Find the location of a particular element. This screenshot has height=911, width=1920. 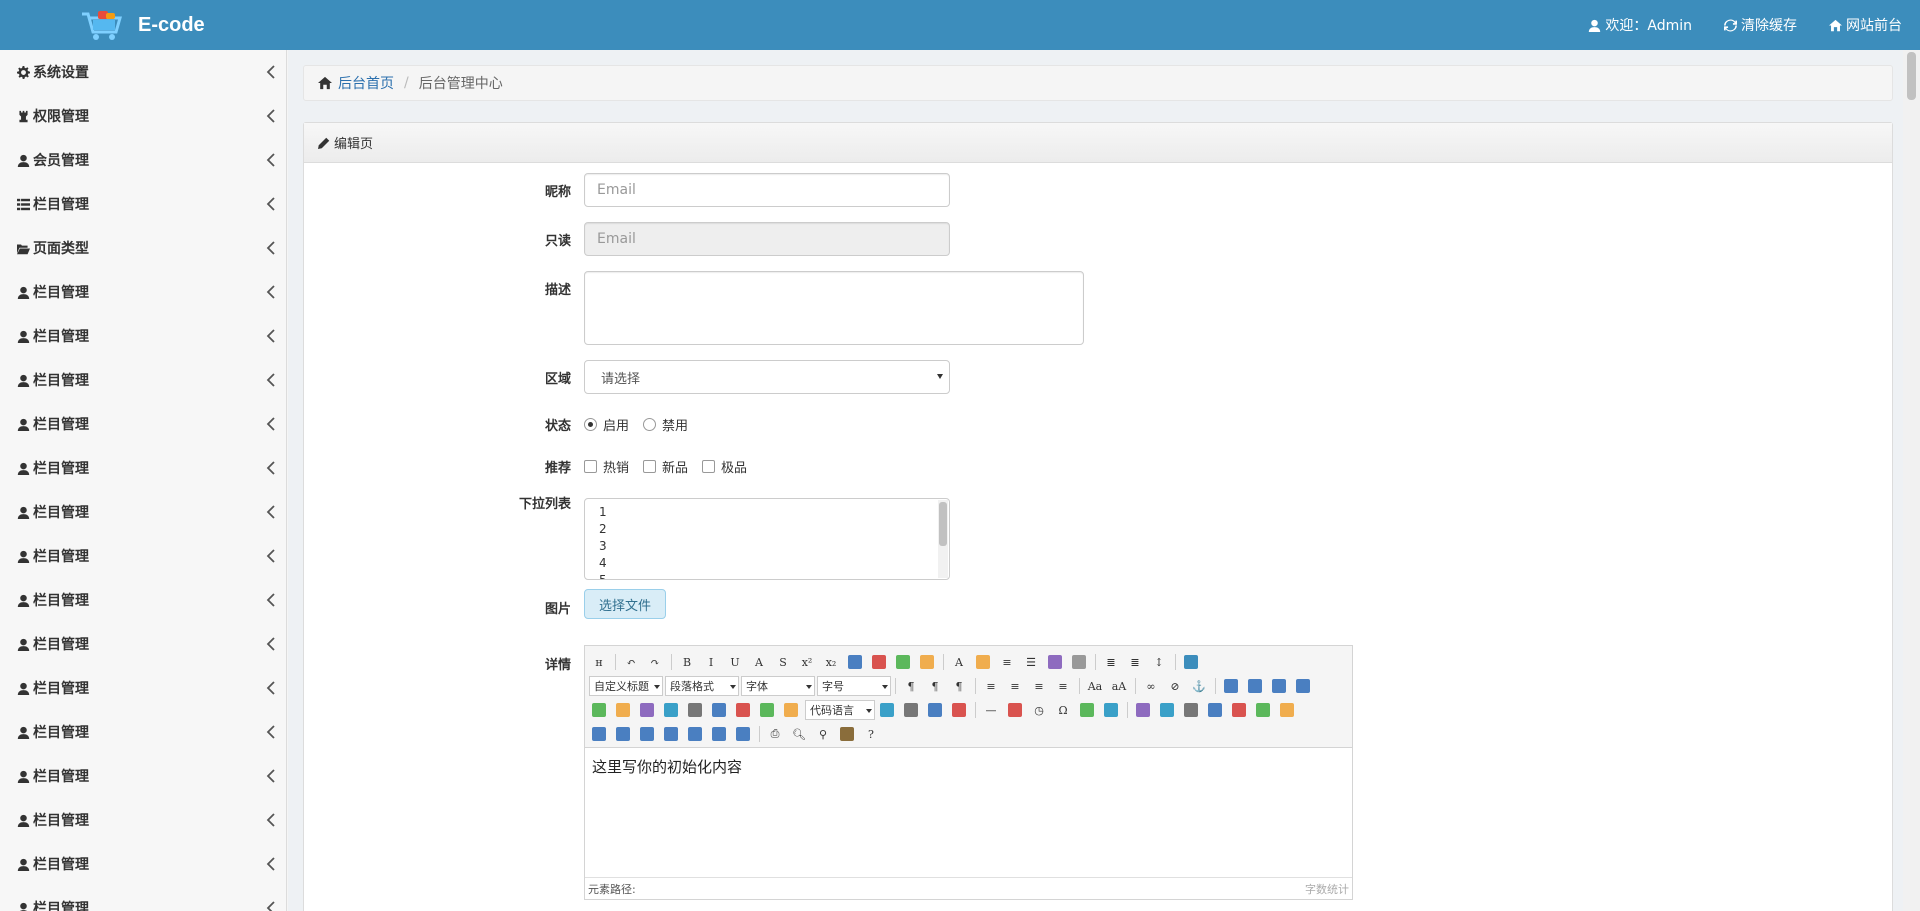

wordimage-button is located at coordinates (1087, 710).